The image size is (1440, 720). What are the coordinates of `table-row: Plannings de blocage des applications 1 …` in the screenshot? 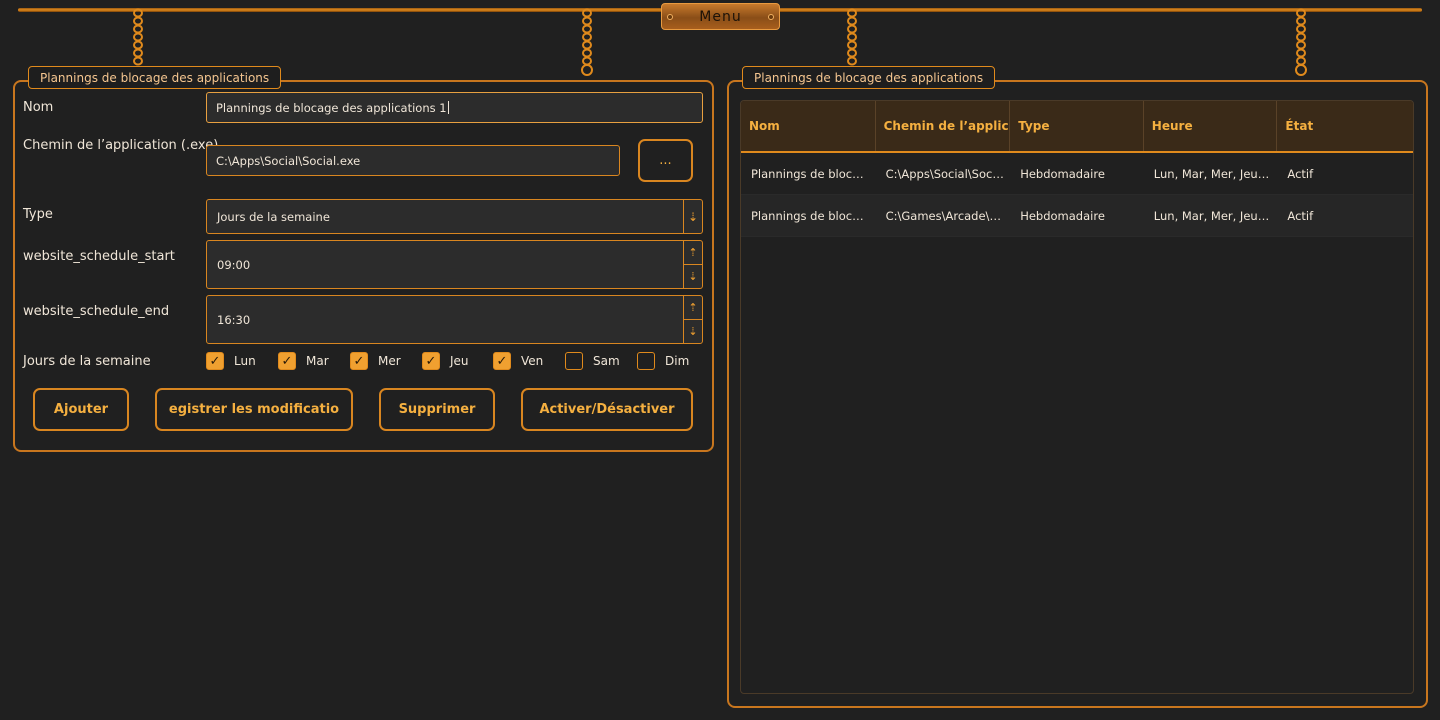 It's located at (1077, 174).